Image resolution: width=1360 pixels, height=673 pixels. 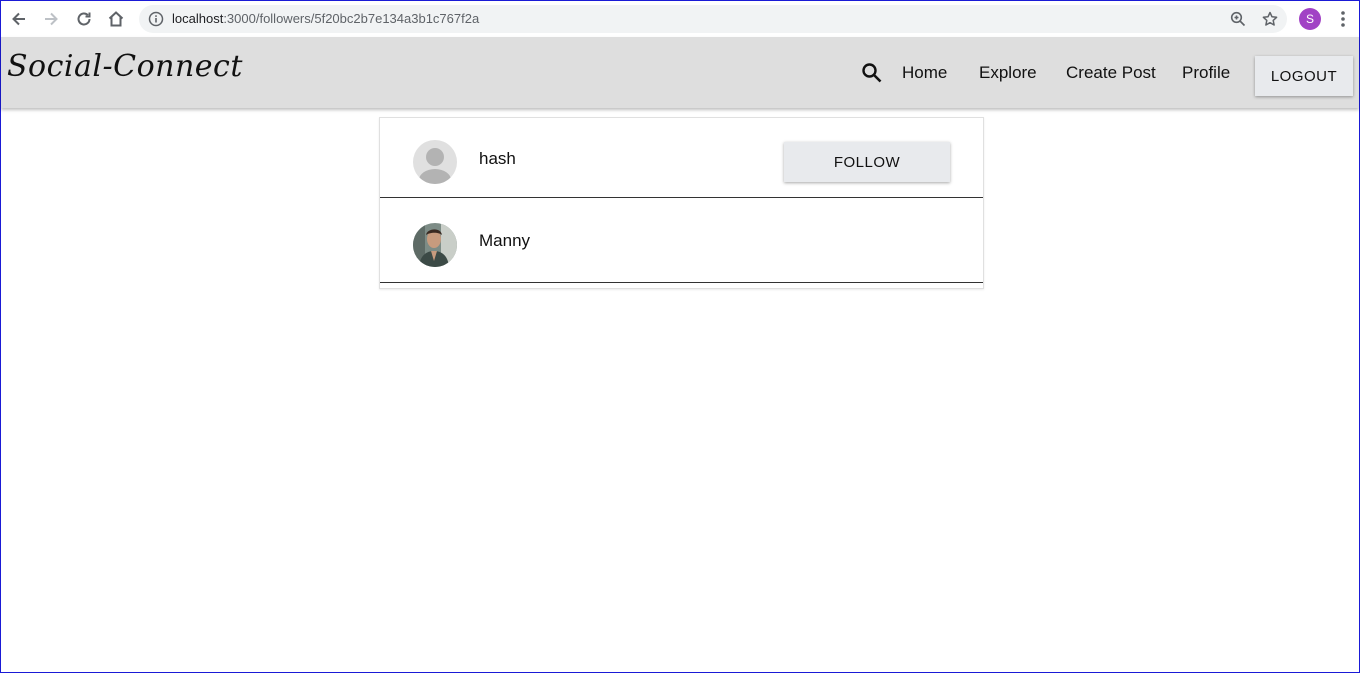 What do you see at coordinates (1310, 19) in the screenshot?
I see `browser-profile-avatar: S` at bounding box center [1310, 19].